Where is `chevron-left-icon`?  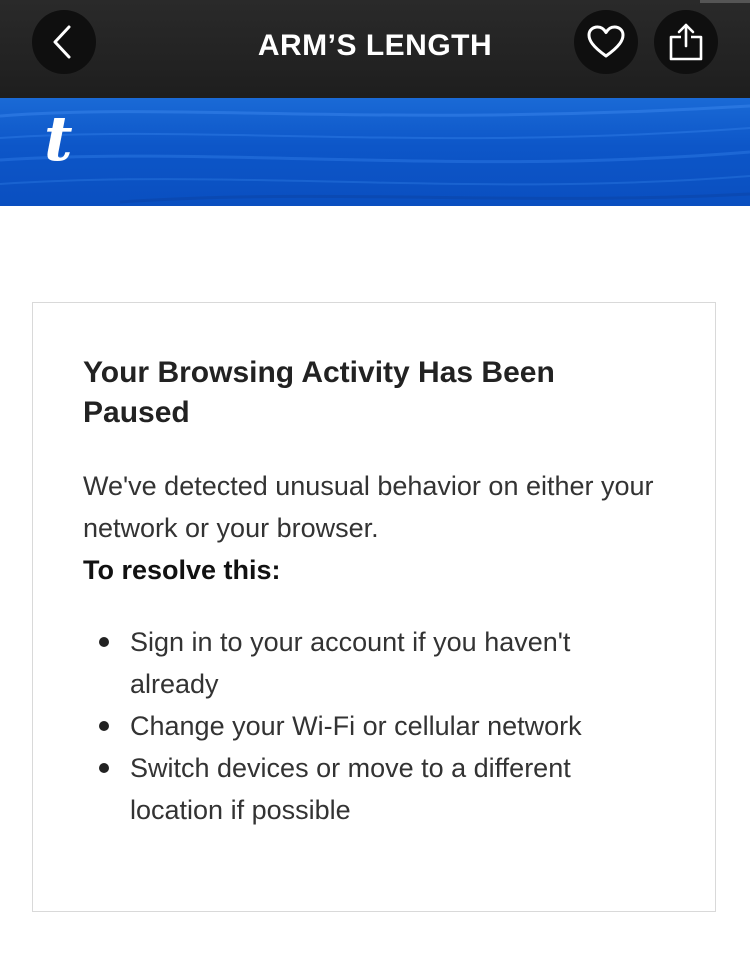 chevron-left-icon is located at coordinates (62, 42).